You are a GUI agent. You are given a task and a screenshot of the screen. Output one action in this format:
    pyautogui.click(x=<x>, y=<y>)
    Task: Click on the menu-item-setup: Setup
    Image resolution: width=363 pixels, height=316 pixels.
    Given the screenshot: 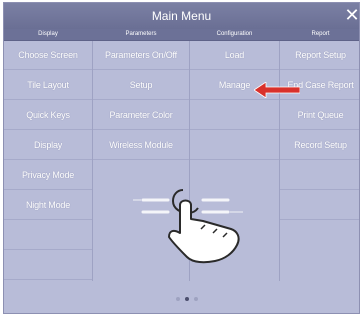 What is the action you would take?
    pyautogui.click(x=141, y=85)
    